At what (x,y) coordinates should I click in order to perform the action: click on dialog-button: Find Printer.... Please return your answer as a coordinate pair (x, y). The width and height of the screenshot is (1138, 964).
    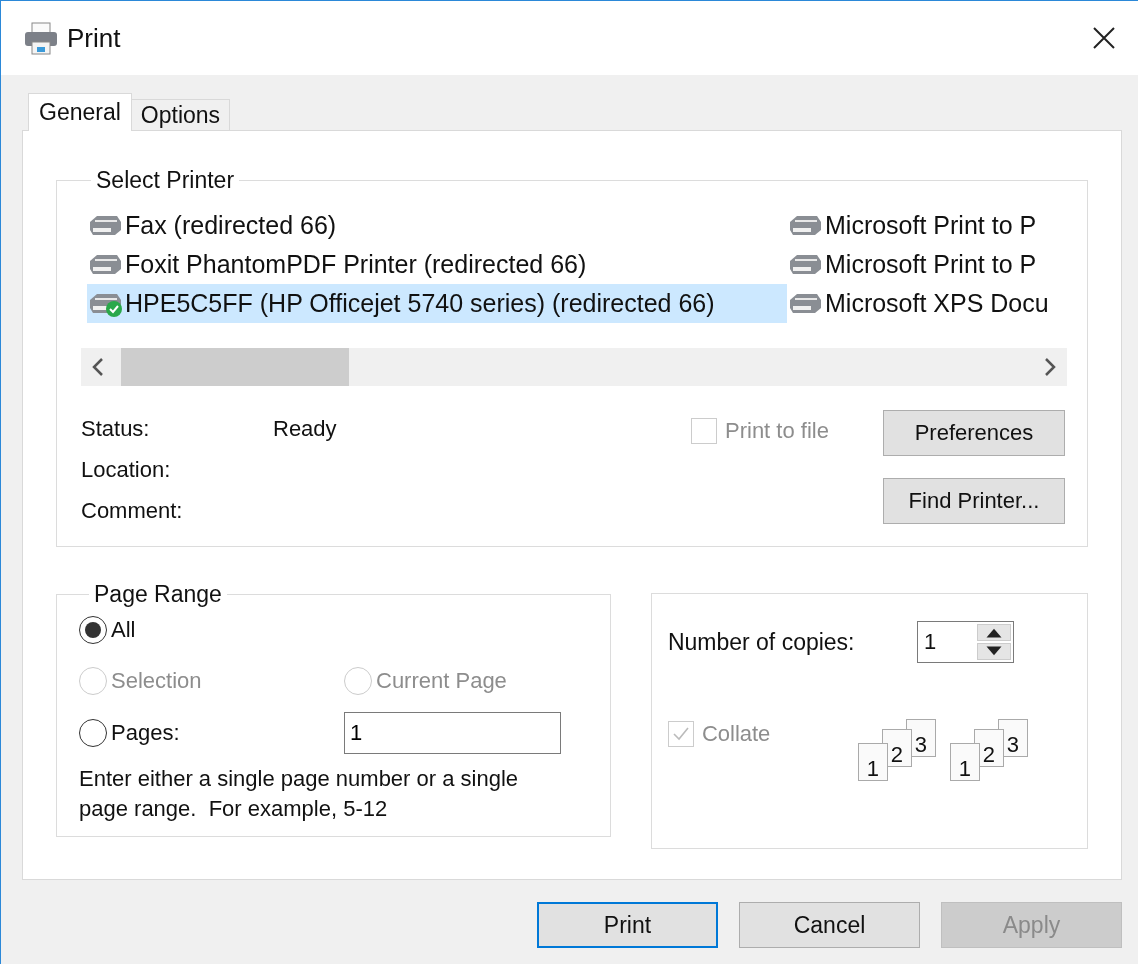
    Looking at the image, I should click on (974, 501).